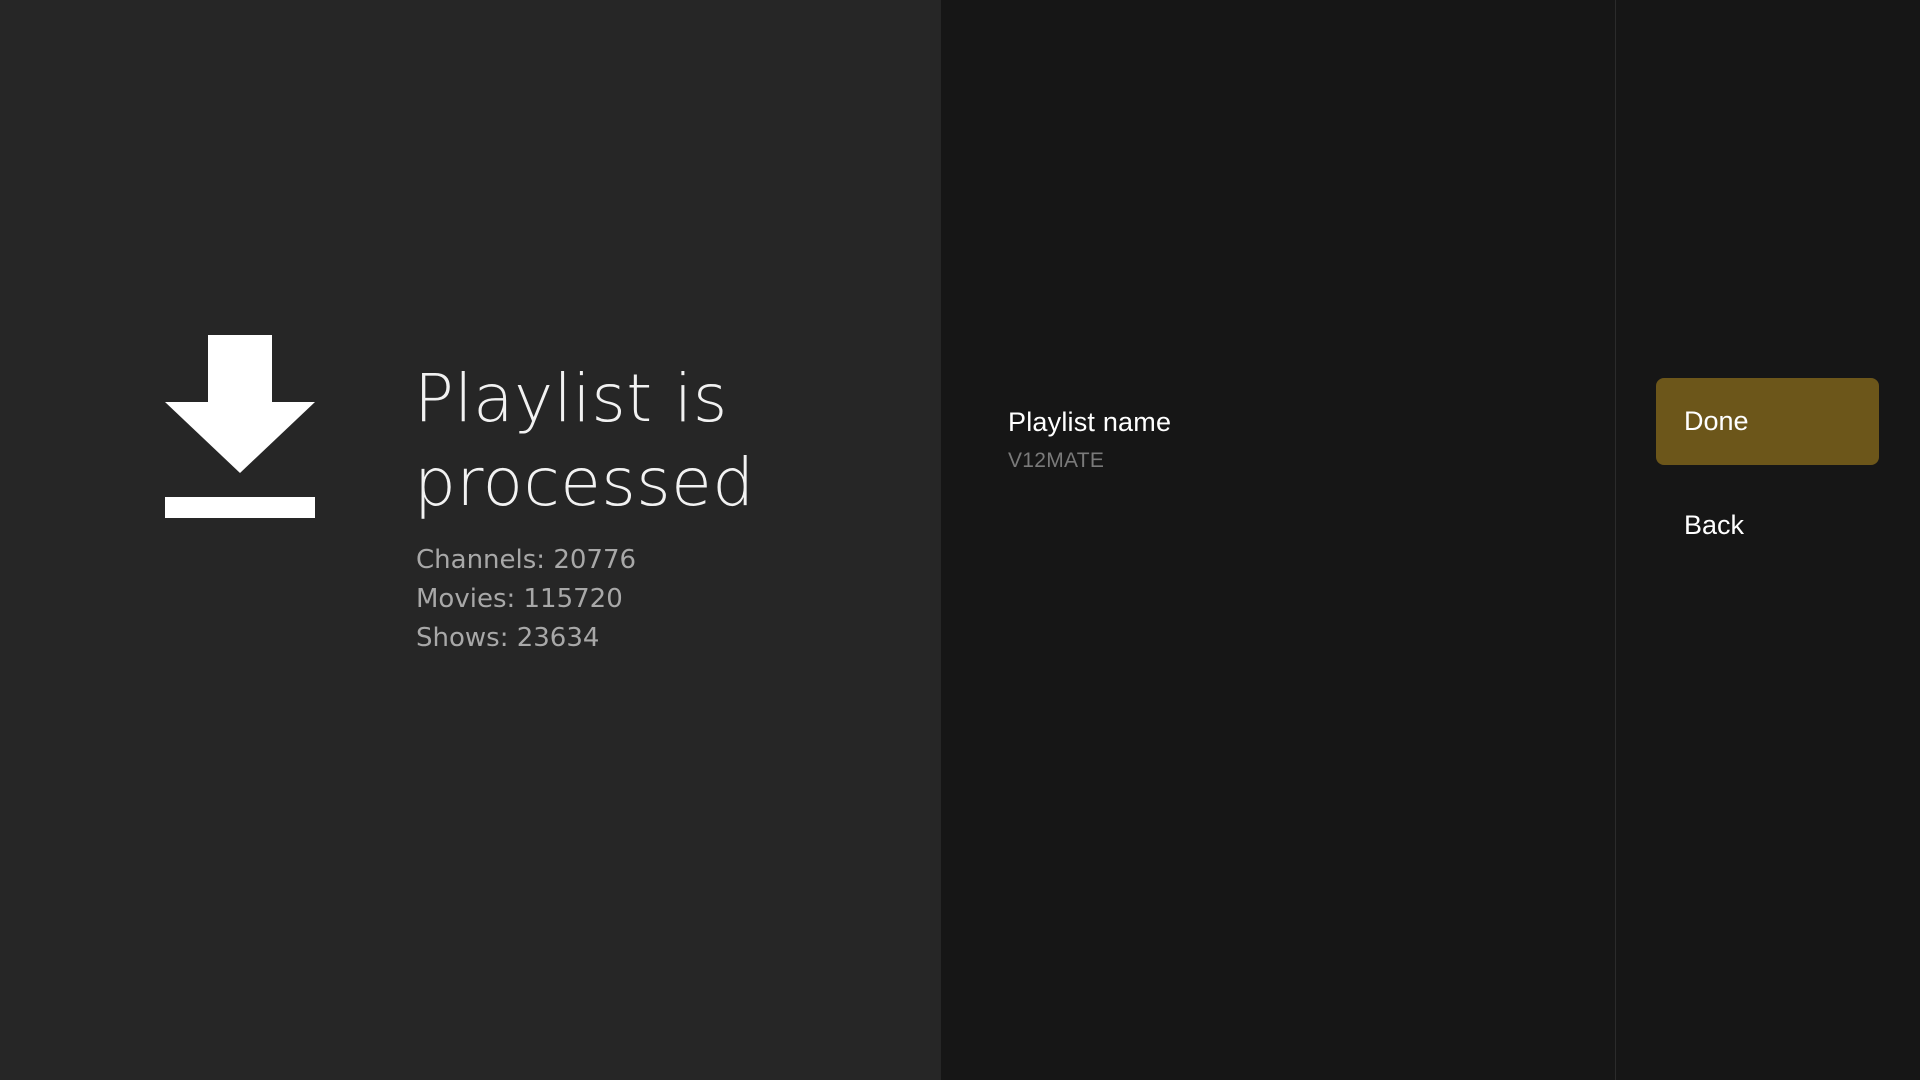  I want to click on download-icon, so click(240, 426).